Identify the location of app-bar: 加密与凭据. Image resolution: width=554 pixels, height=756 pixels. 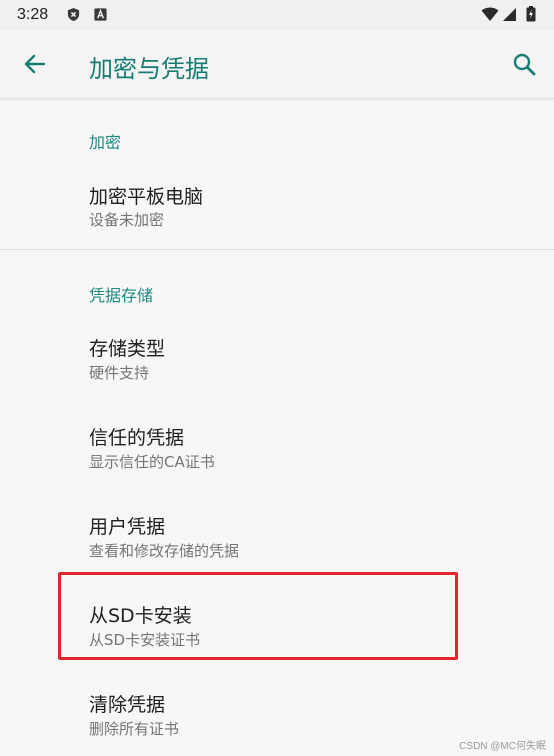
(277, 64).